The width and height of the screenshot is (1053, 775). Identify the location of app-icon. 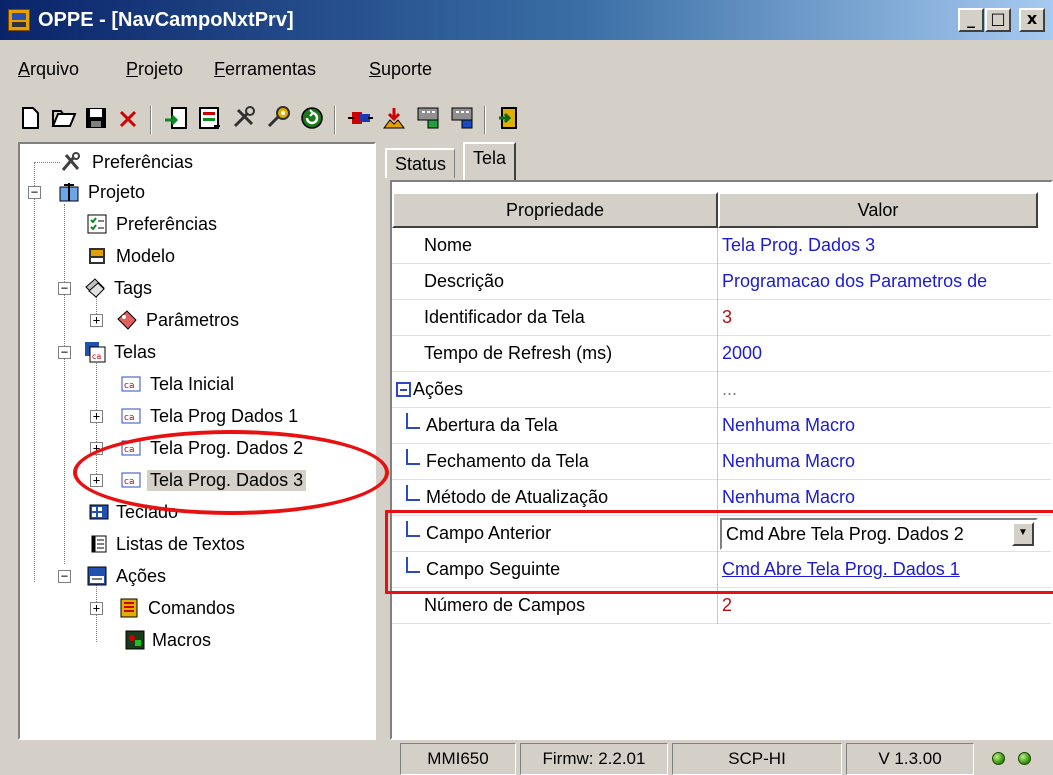
(19, 20).